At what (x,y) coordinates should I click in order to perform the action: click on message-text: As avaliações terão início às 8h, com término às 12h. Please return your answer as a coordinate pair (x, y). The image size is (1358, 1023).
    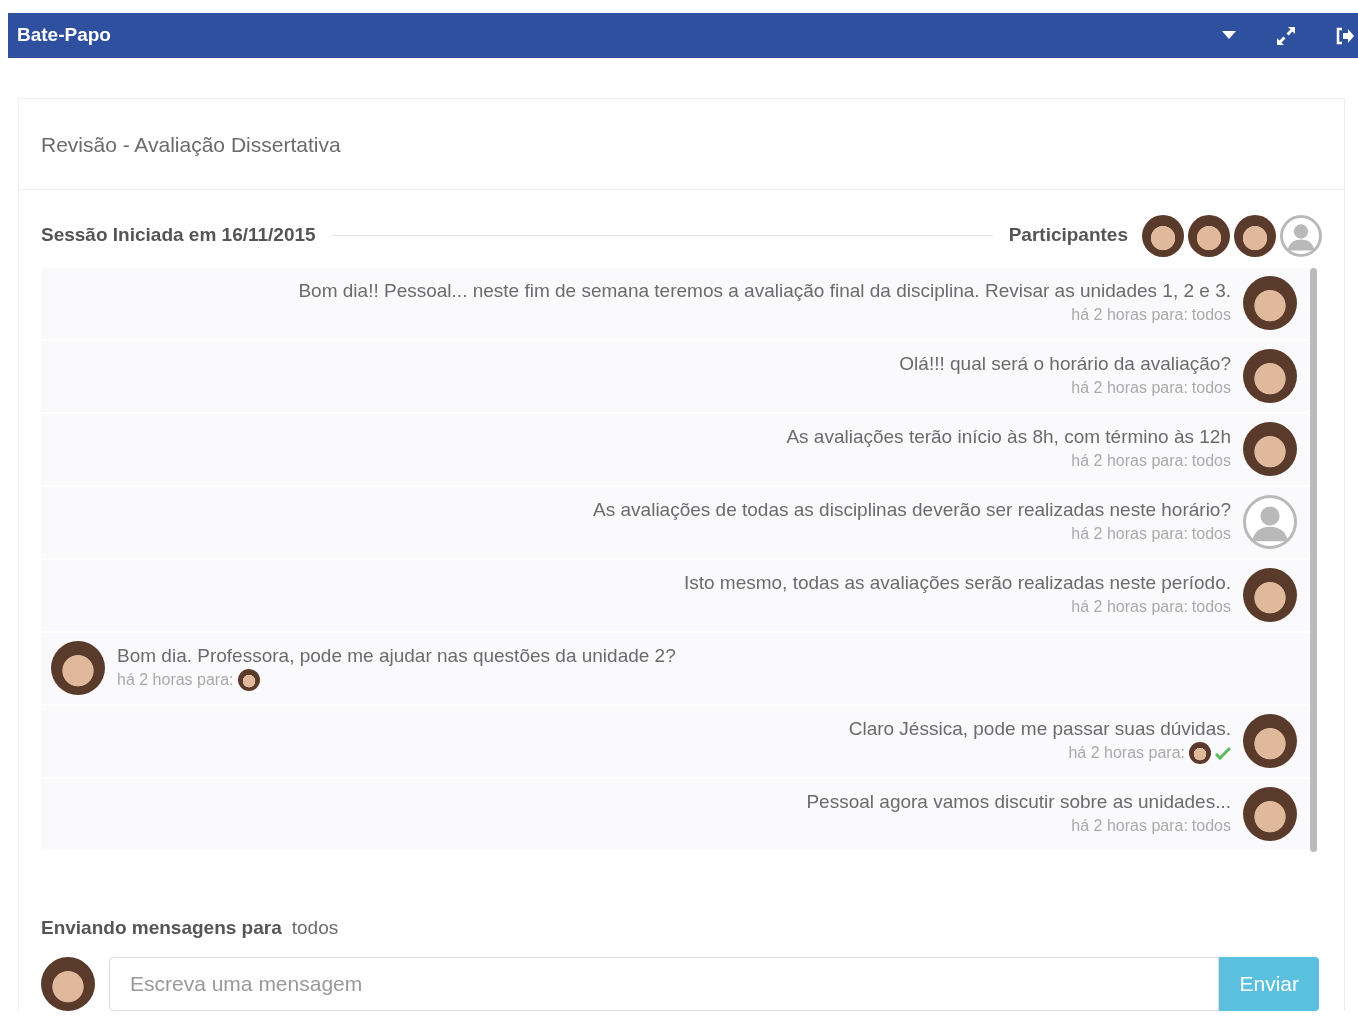
    Looking at the image, I should click on (1008, 436).